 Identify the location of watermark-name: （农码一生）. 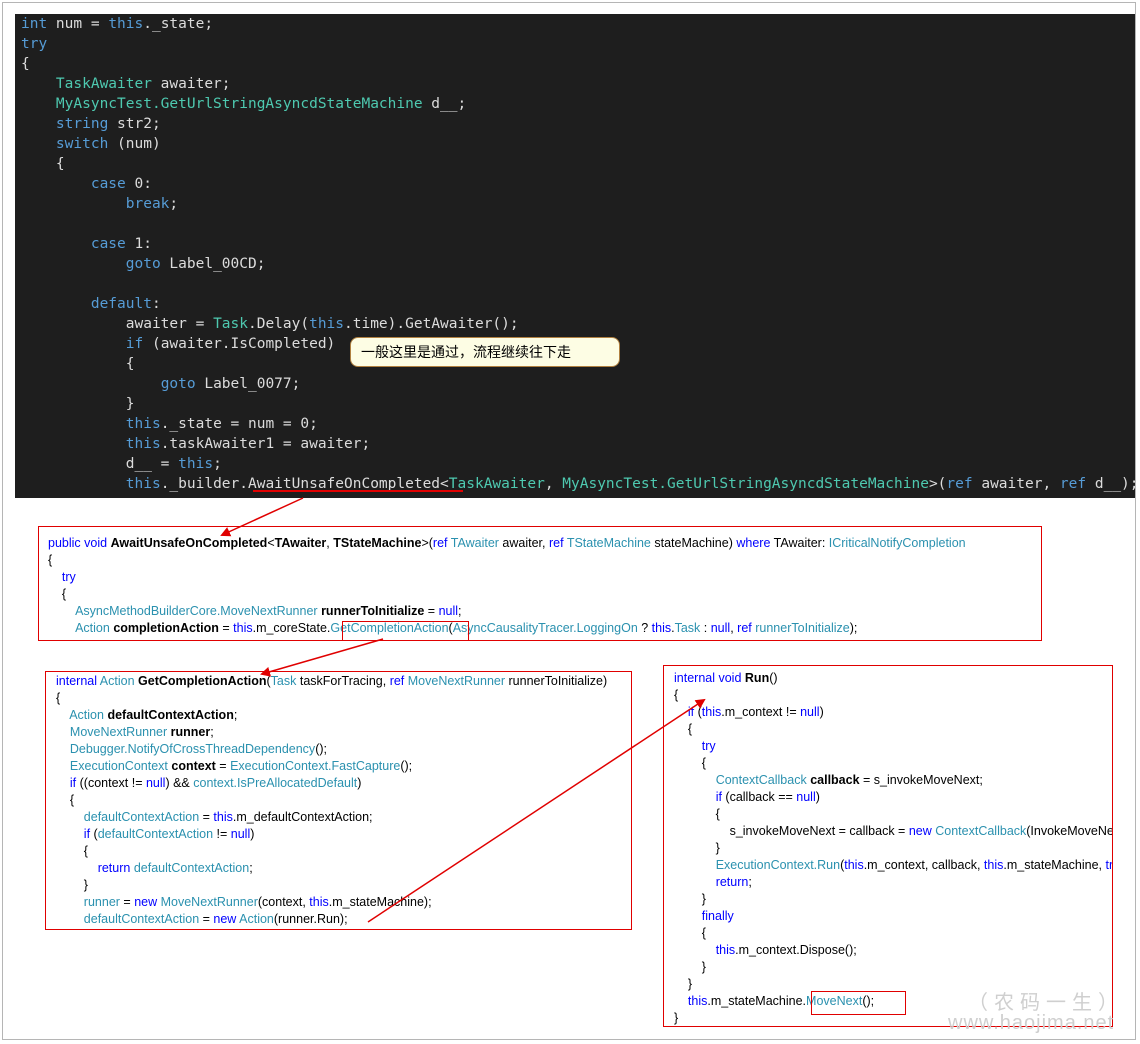
(1046, 1003).